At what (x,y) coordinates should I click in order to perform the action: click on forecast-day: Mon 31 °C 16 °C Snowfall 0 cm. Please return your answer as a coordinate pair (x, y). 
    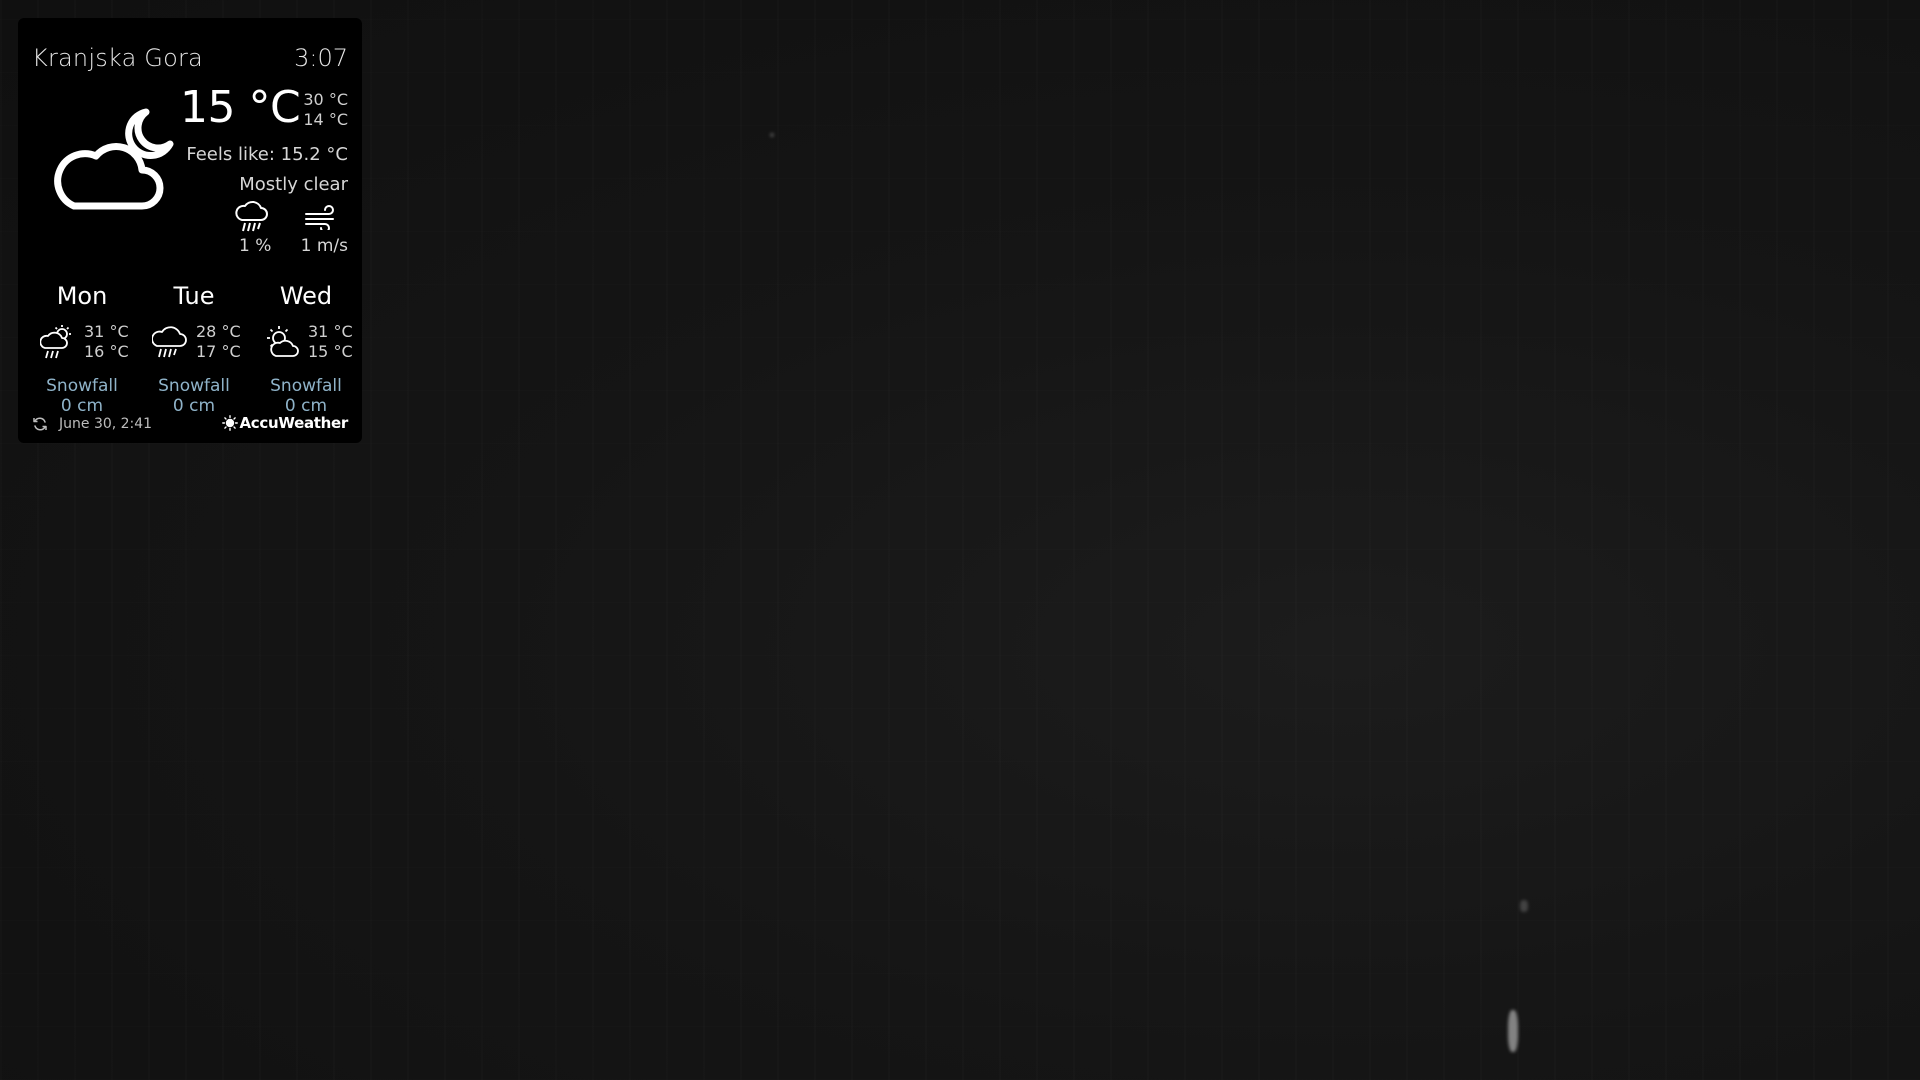
    Looking at the image, I should click on (82, 352).